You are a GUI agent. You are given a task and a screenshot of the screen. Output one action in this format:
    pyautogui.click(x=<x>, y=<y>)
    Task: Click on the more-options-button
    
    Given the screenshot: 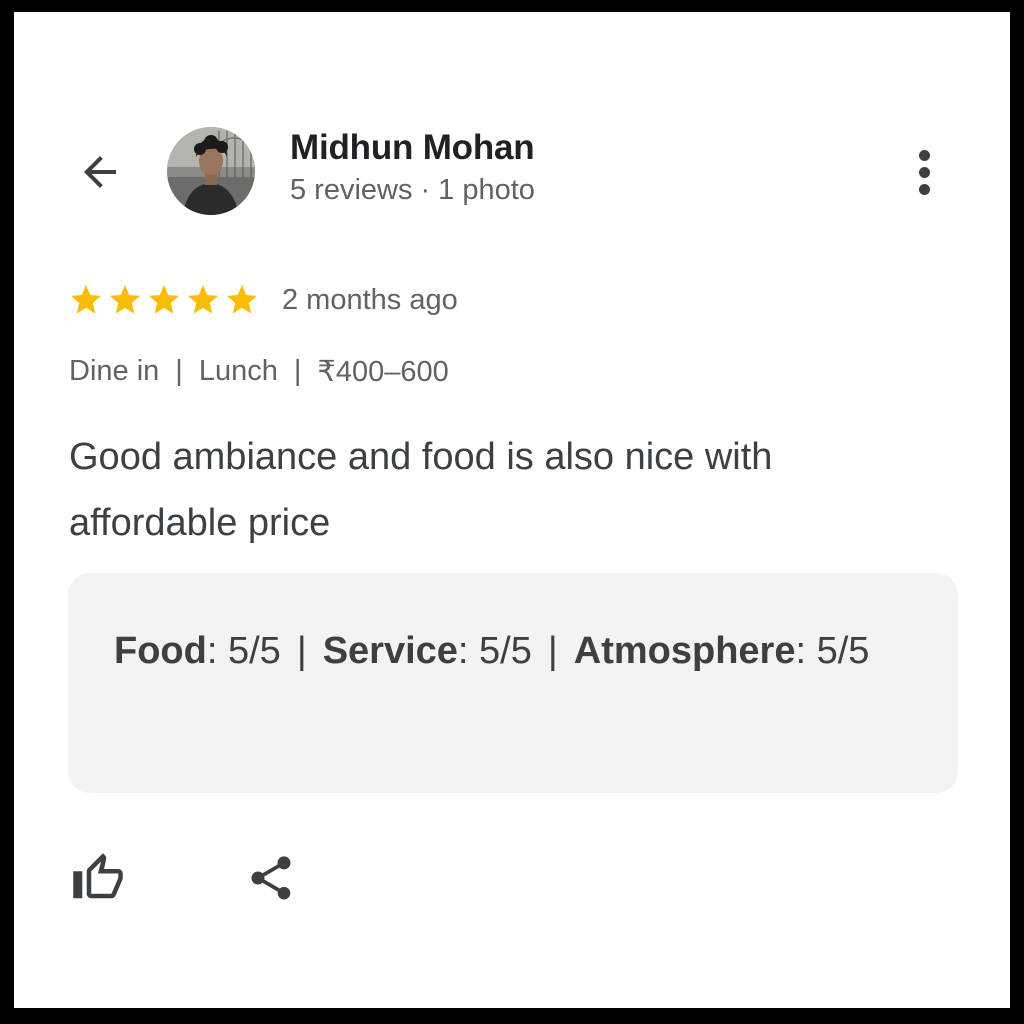 What is the action you would take?
    pyautogui.click(x=924, y=172)
    